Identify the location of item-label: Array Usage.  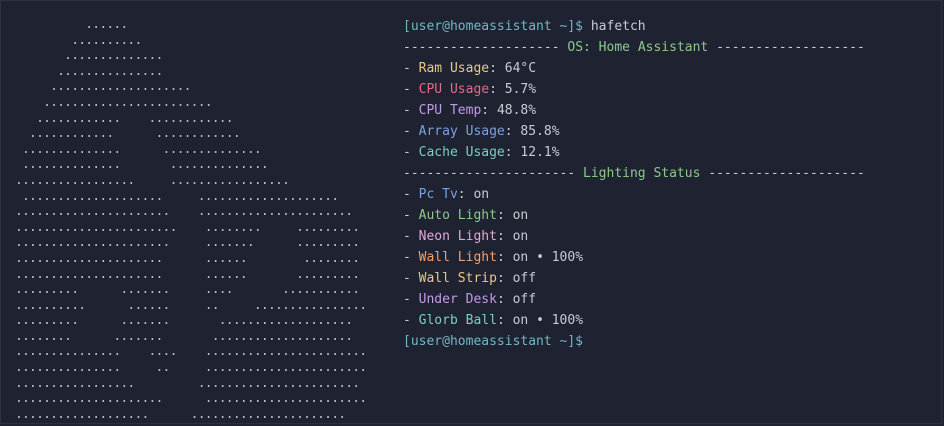
(461, 131).